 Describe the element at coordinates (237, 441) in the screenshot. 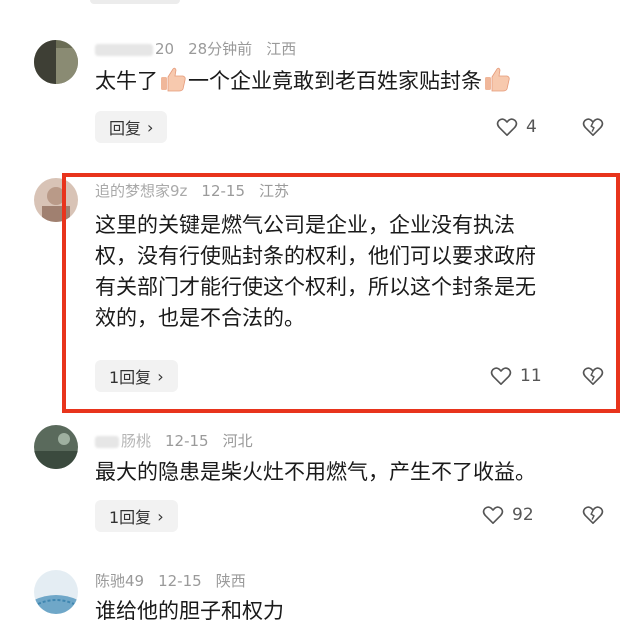

I see `location: 河北` at that location.